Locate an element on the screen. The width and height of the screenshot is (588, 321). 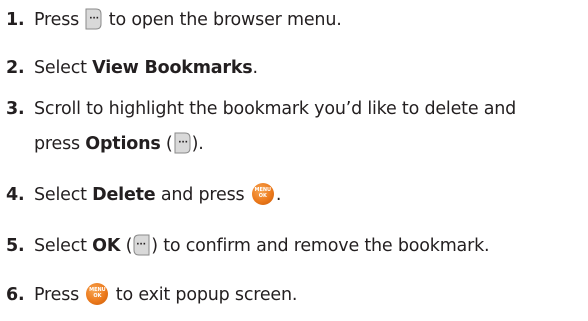
menu-option-delete: Delete is located at coordinates (124, 195).